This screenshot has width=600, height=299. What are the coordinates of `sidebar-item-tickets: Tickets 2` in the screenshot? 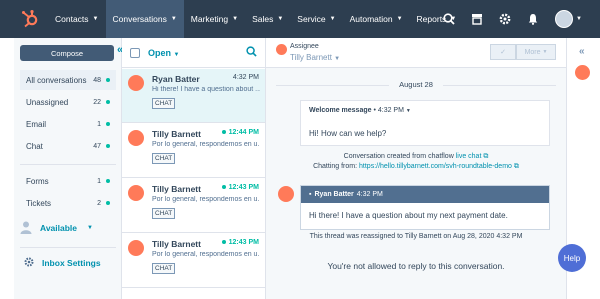 It's located at (68, 203).